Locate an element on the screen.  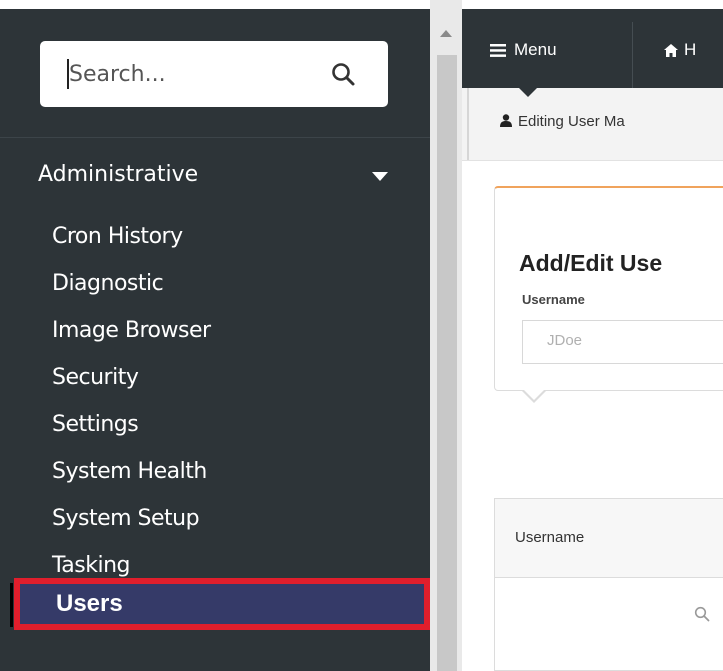
sidebar-item-image-browser: Image Browser is located at coordinates (215, 330).